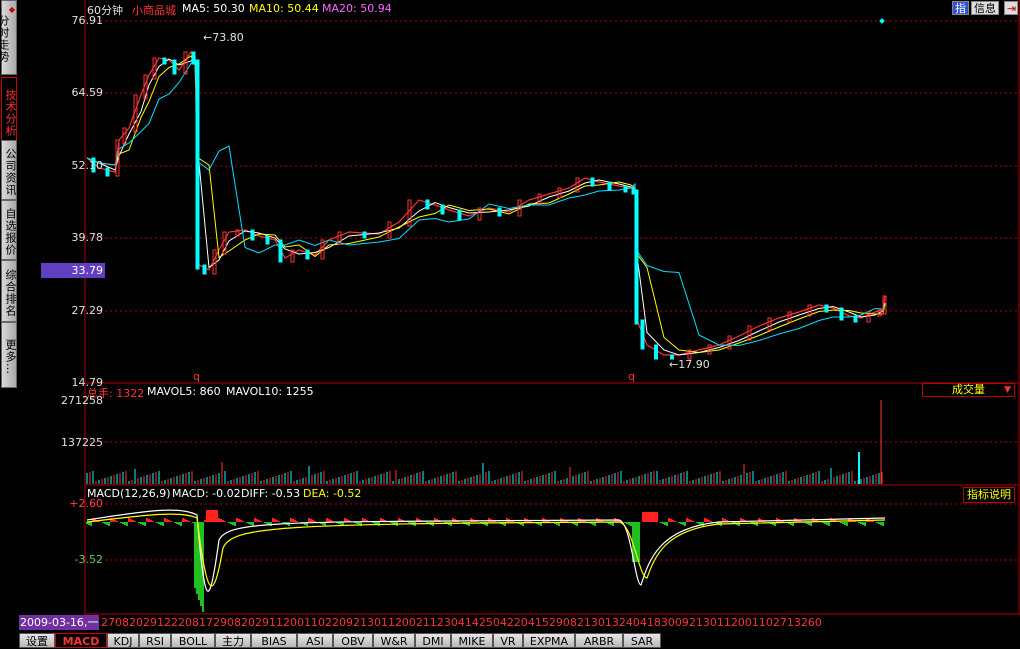  I want to click on tab-kdj: KDJ, so click(123, 640).